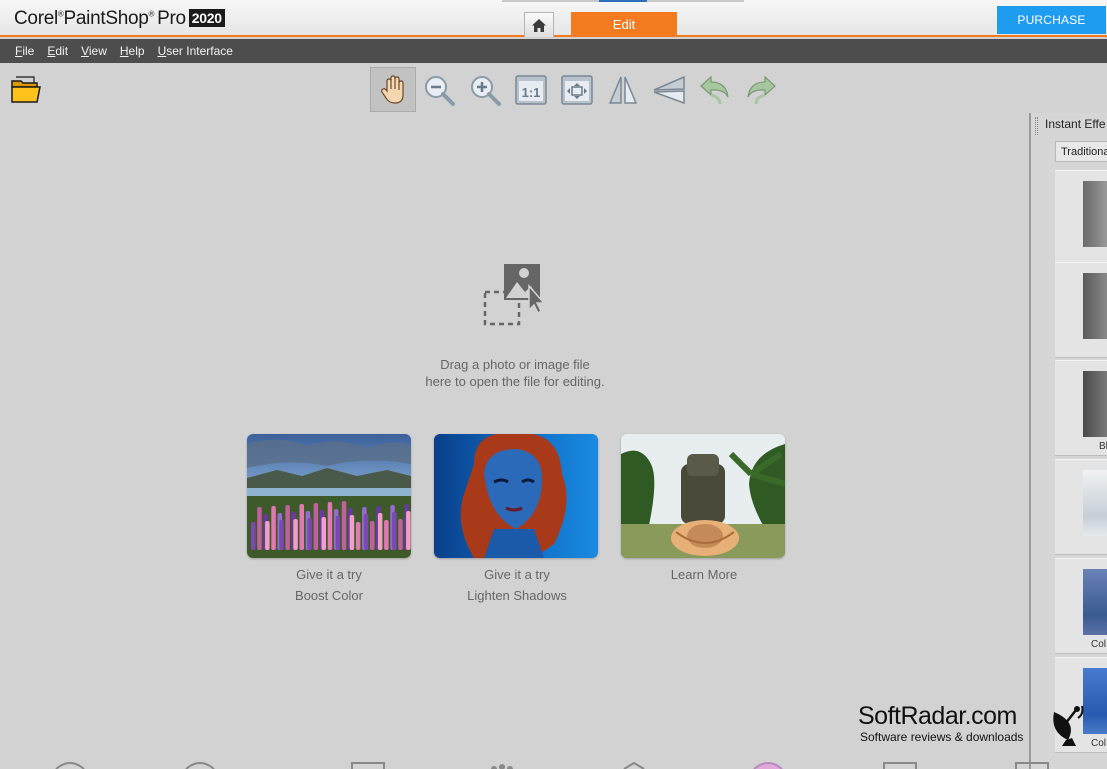  Describe the element at coordinates (57, 51) in the screenshot. I see `menu-edit: Edit` at that location.